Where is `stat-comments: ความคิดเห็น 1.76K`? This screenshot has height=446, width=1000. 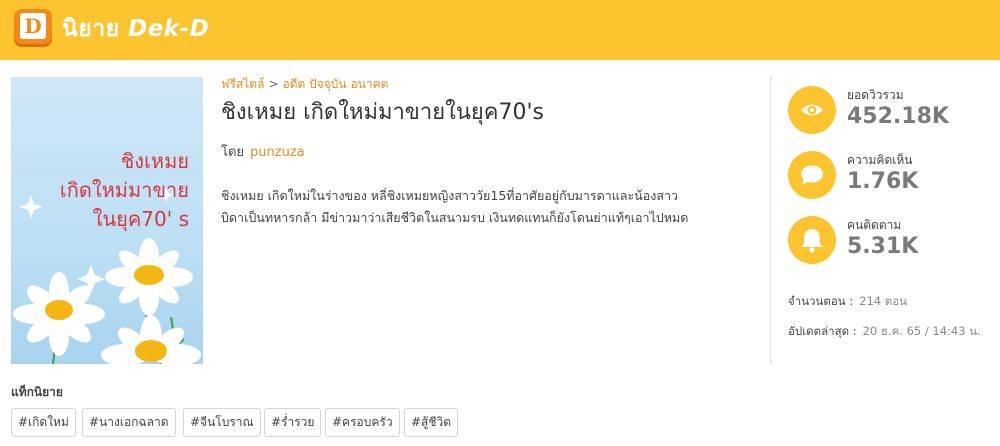
stat-comments: ความคิดเห็น 1.76K is located at coordinates (888, 176).